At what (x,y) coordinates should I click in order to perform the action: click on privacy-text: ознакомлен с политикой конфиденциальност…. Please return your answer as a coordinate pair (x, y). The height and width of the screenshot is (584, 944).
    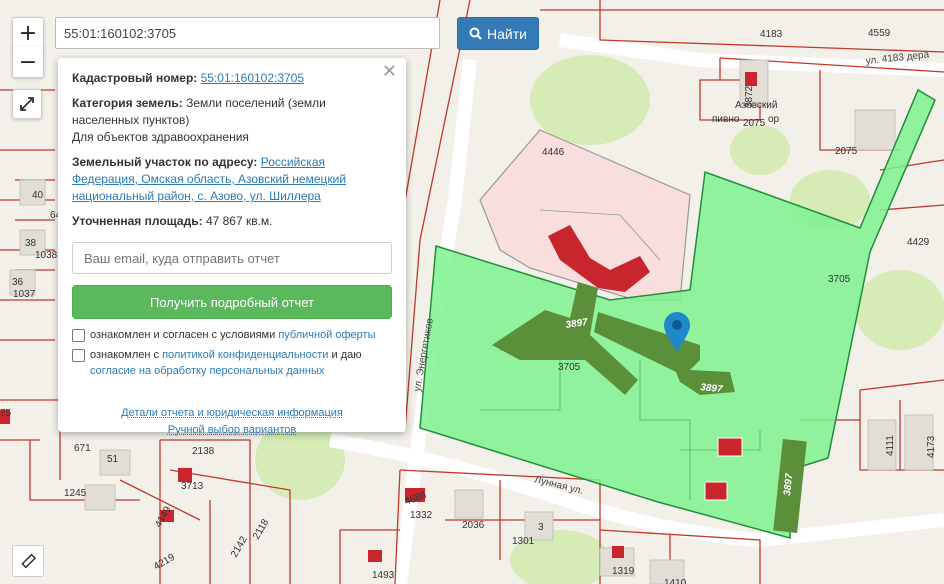
    Looking at the image, I should click on (226, 363).